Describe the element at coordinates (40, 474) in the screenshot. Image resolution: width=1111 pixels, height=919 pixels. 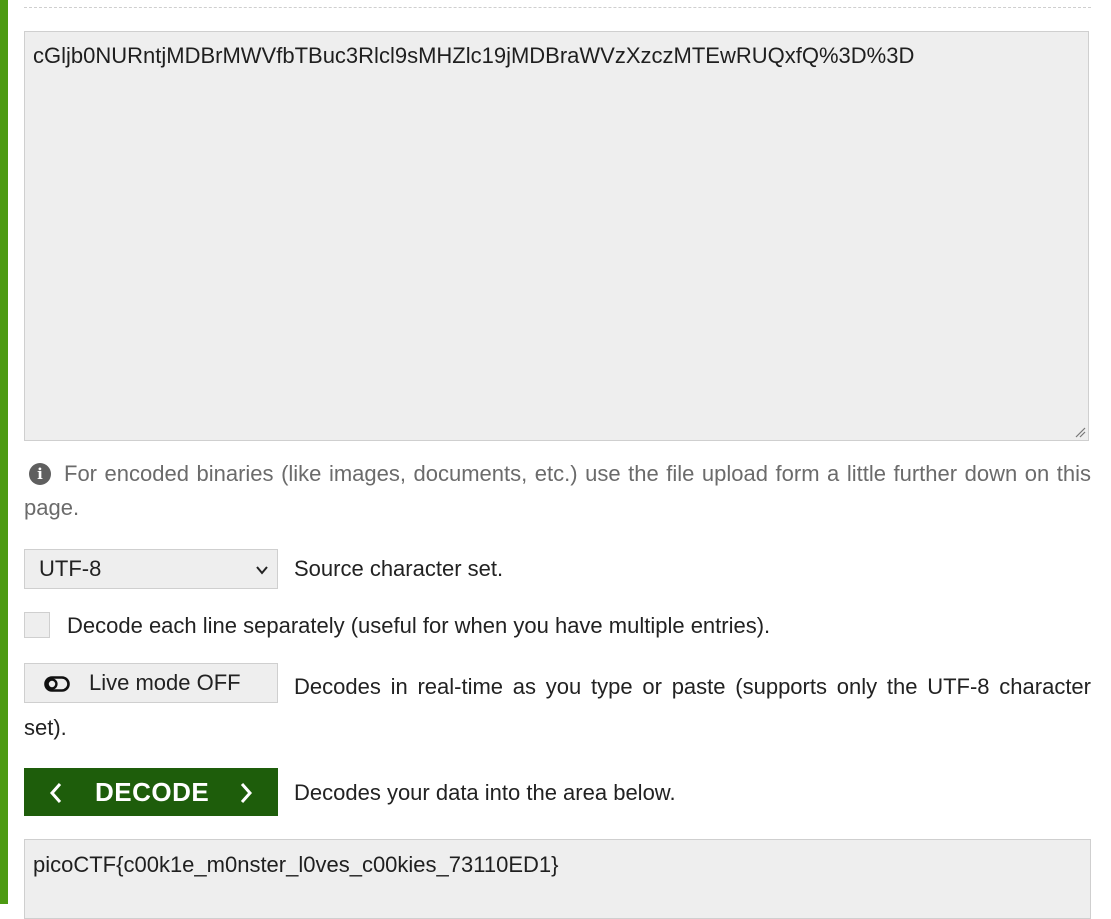
I see `info-icon: i` at that location.